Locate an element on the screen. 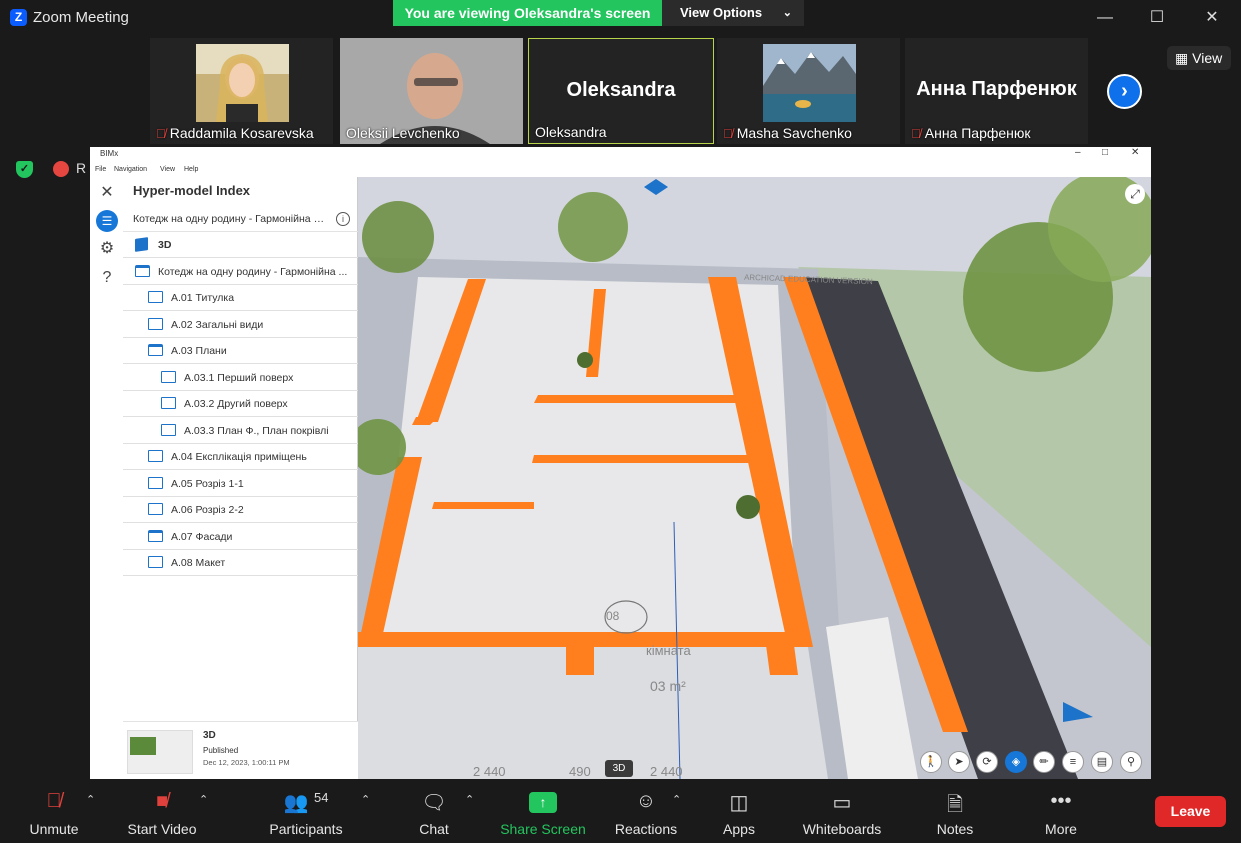 Image resolution: width=1241 pixels, height=843 pixels. participants-options-button: ⌃ is located at coordinates (366, 812).